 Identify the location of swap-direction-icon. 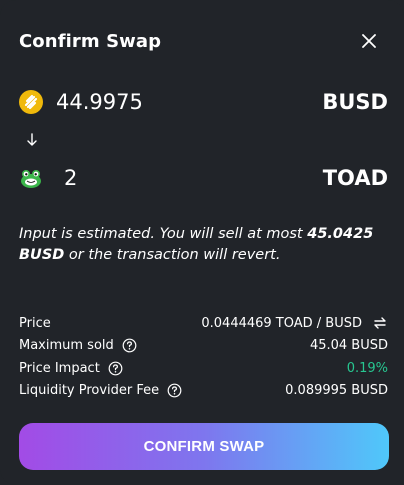
(380, 323).